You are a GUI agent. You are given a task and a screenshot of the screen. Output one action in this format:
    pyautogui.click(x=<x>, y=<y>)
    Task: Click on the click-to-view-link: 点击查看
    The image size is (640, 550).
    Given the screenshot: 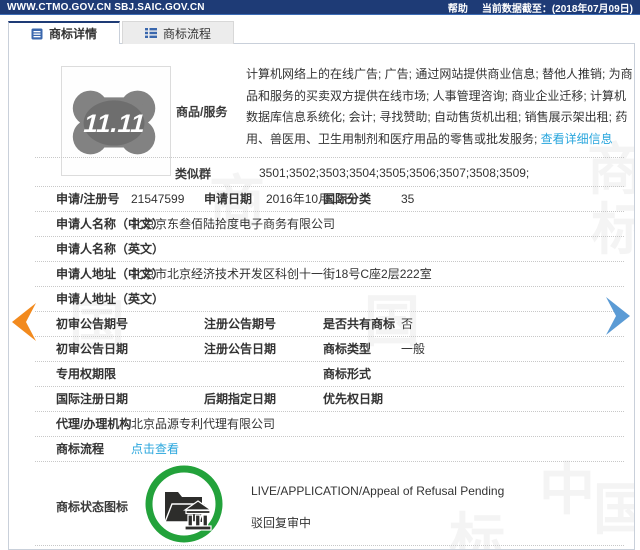 What is the action you would take?
    pyautogui.click(x=155, y=449)
    